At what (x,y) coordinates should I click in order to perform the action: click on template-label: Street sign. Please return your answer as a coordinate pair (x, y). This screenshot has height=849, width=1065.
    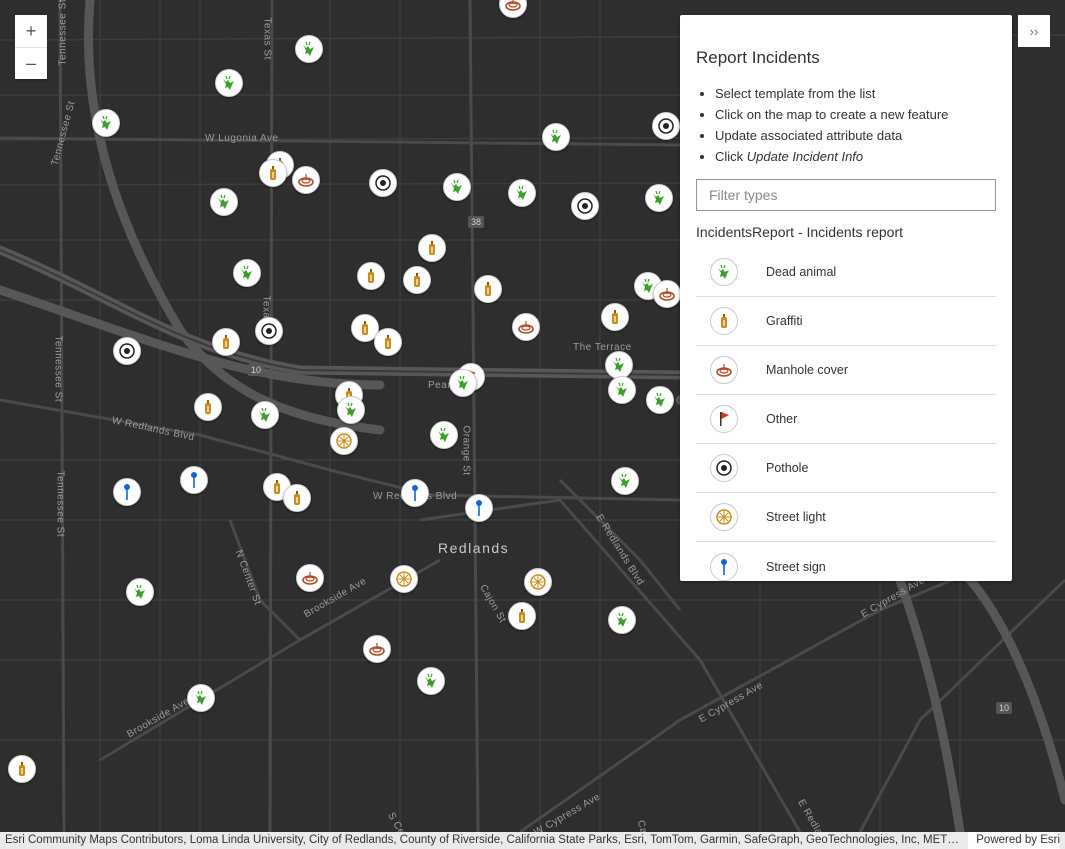
    Looking at the image, I should click on (796, 566).